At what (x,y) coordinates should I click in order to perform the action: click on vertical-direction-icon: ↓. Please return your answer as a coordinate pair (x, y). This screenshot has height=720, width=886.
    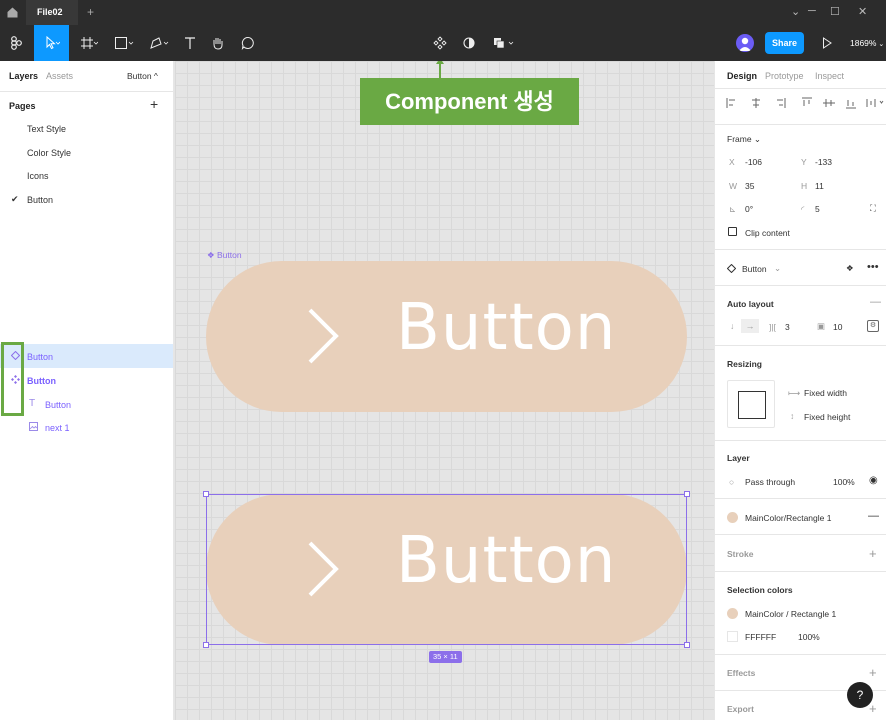
    Looking at the image, I should click on (732, 326).